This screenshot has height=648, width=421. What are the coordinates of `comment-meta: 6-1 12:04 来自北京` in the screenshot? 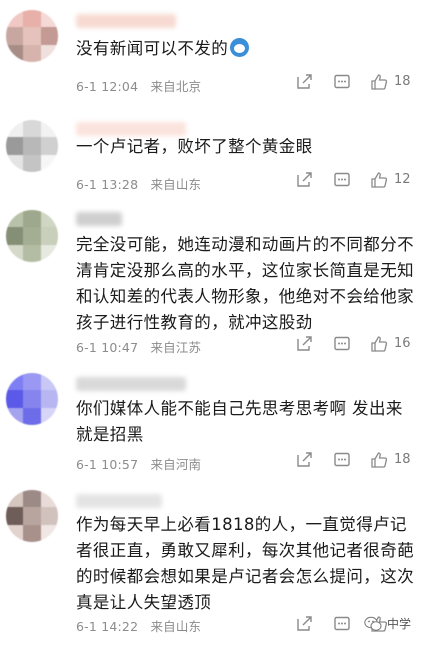 It's located at (138, 85).